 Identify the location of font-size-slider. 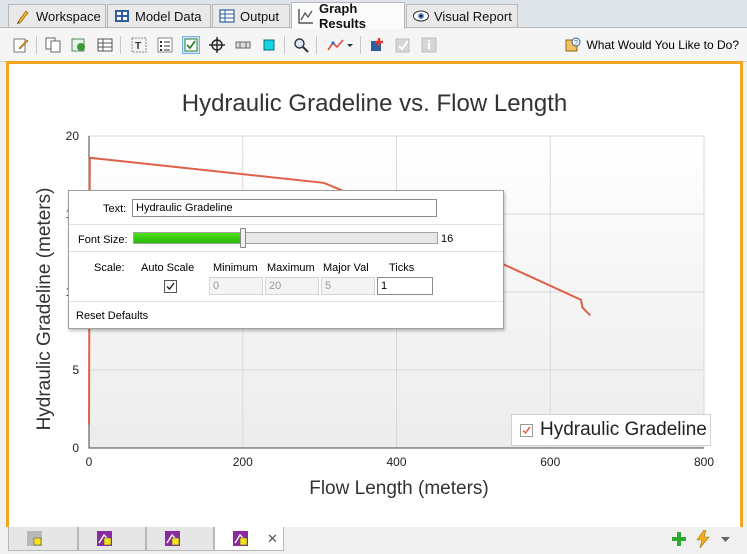
(285, 238).